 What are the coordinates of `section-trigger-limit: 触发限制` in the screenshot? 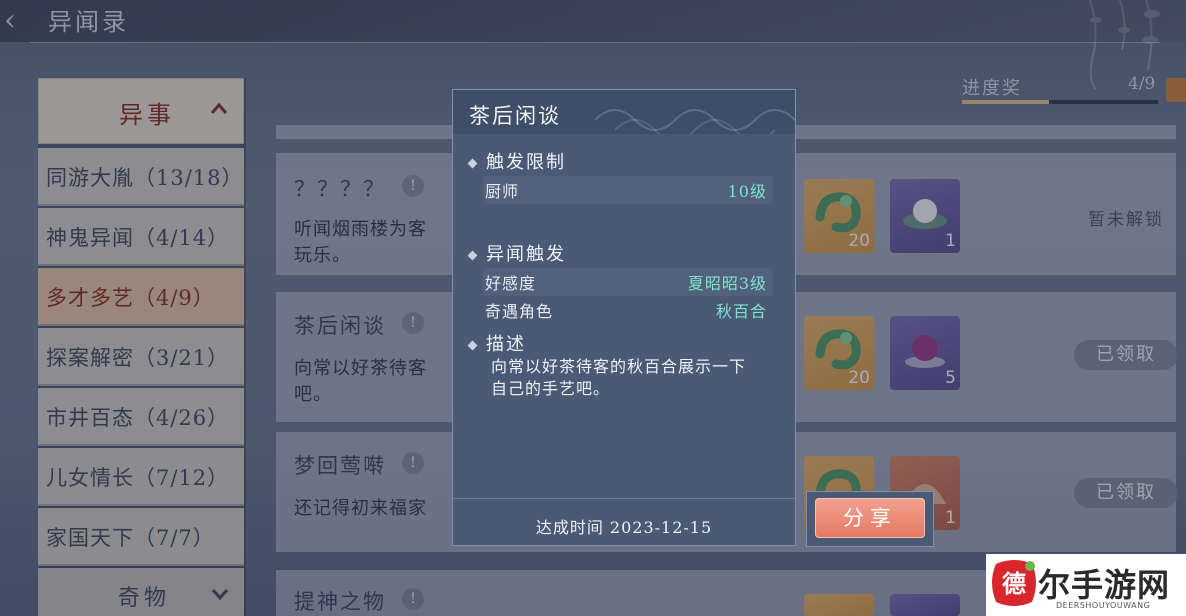 It's located at (516, 161).